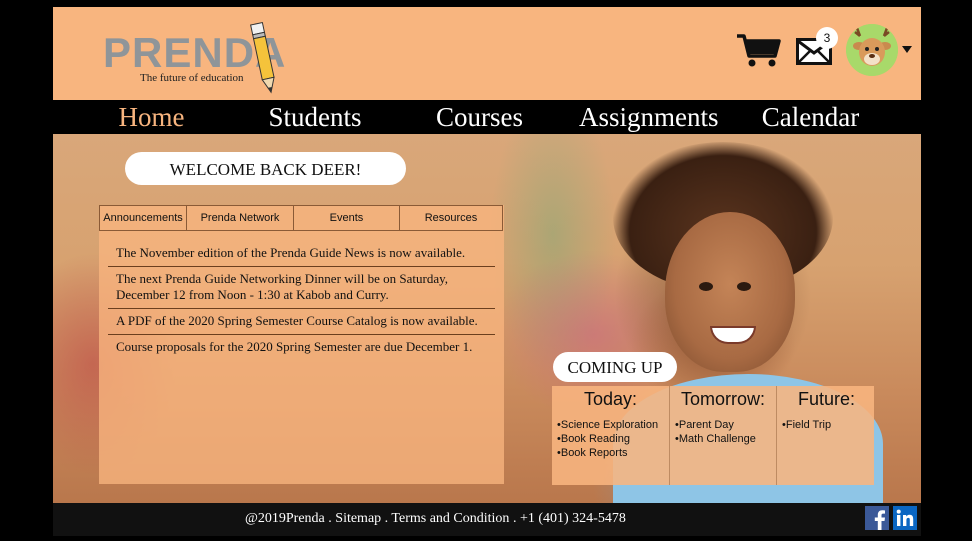 This screenshot has height=541, width=972. Describe the element at coordinates (722, 399) in the screenshot. I see `coming-up-heading: Tomorrow:` at that location.